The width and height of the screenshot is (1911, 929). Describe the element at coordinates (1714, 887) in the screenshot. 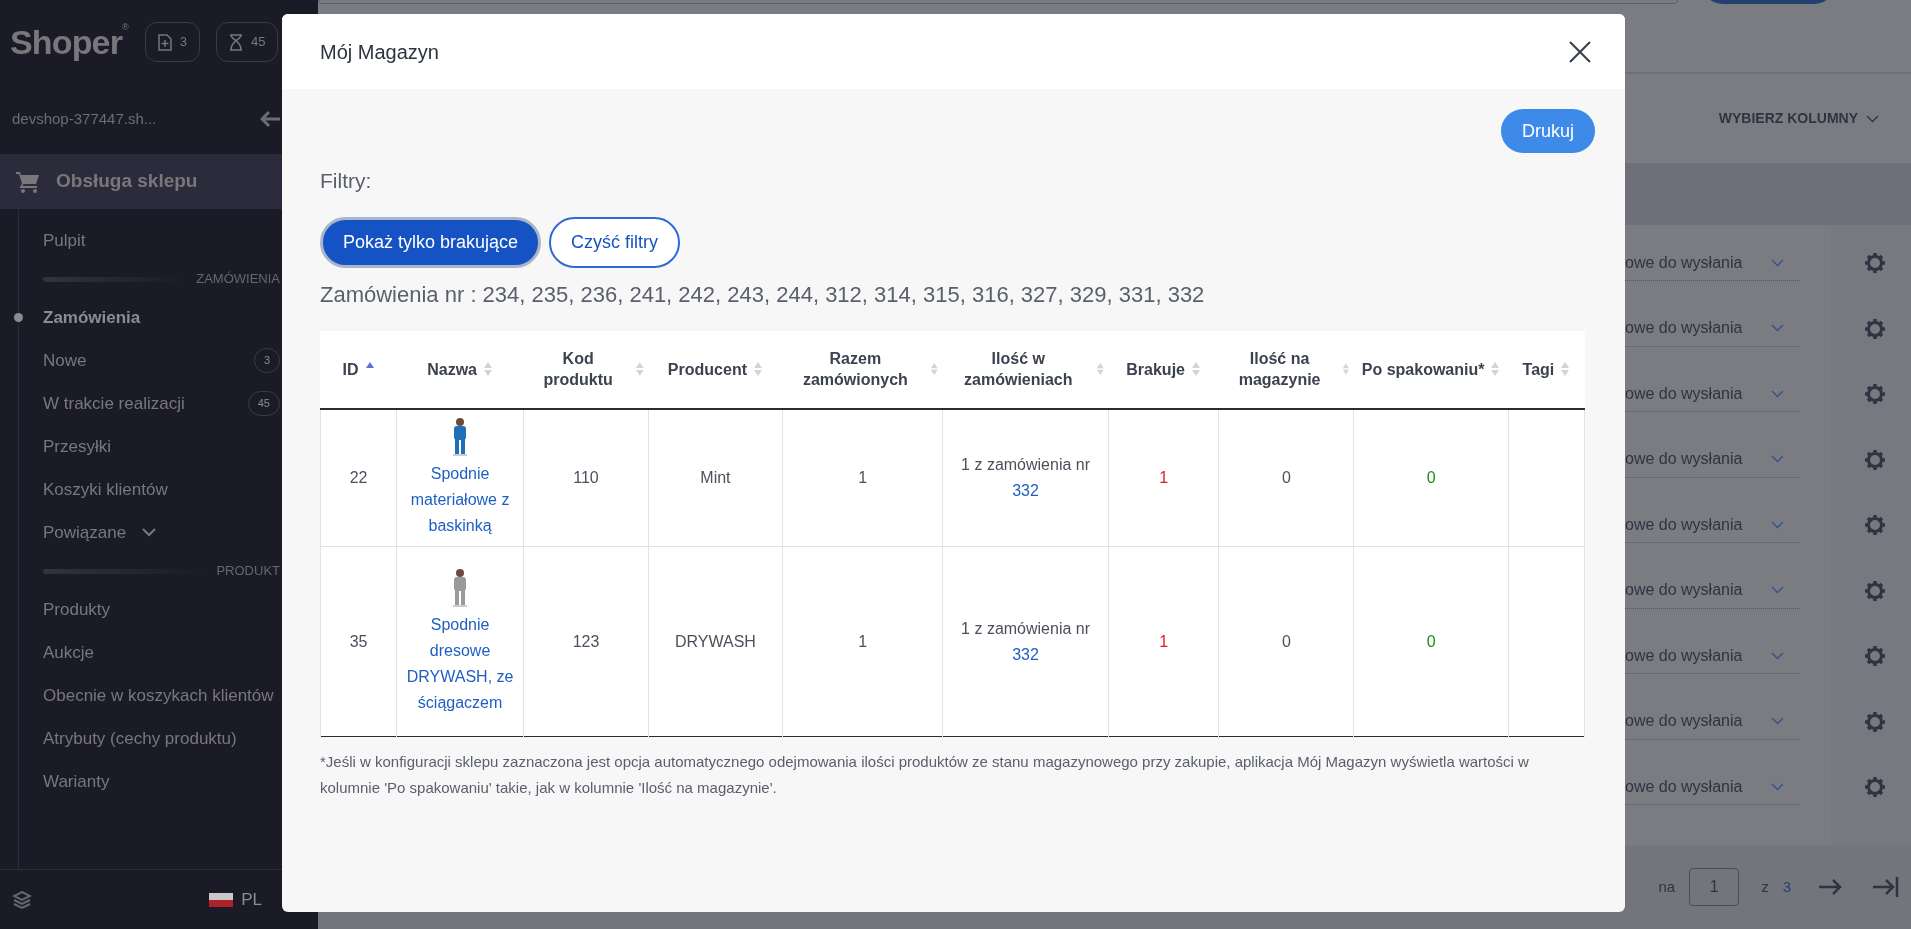

I see `page-field: 1` at that location.